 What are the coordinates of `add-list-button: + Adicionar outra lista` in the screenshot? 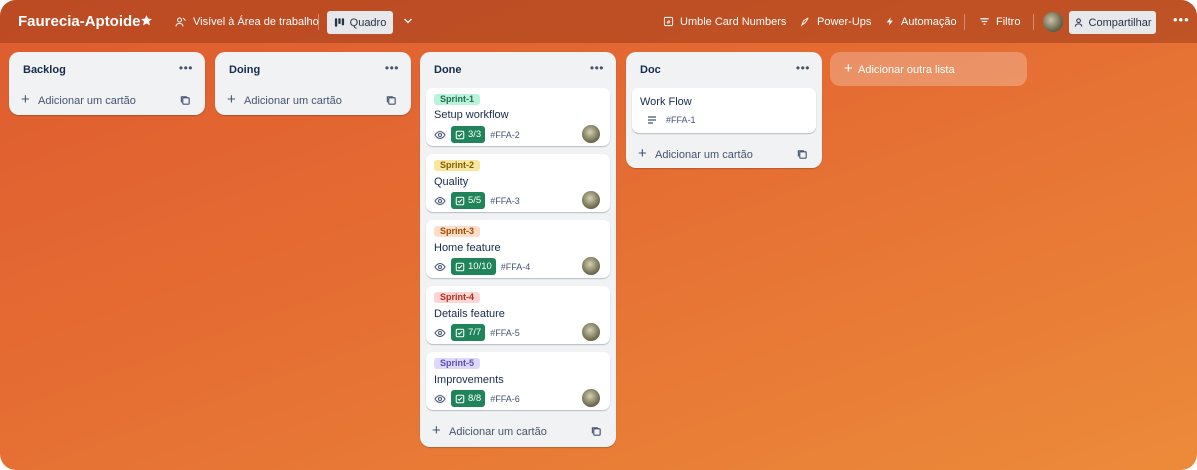 It's located at (928, 69).